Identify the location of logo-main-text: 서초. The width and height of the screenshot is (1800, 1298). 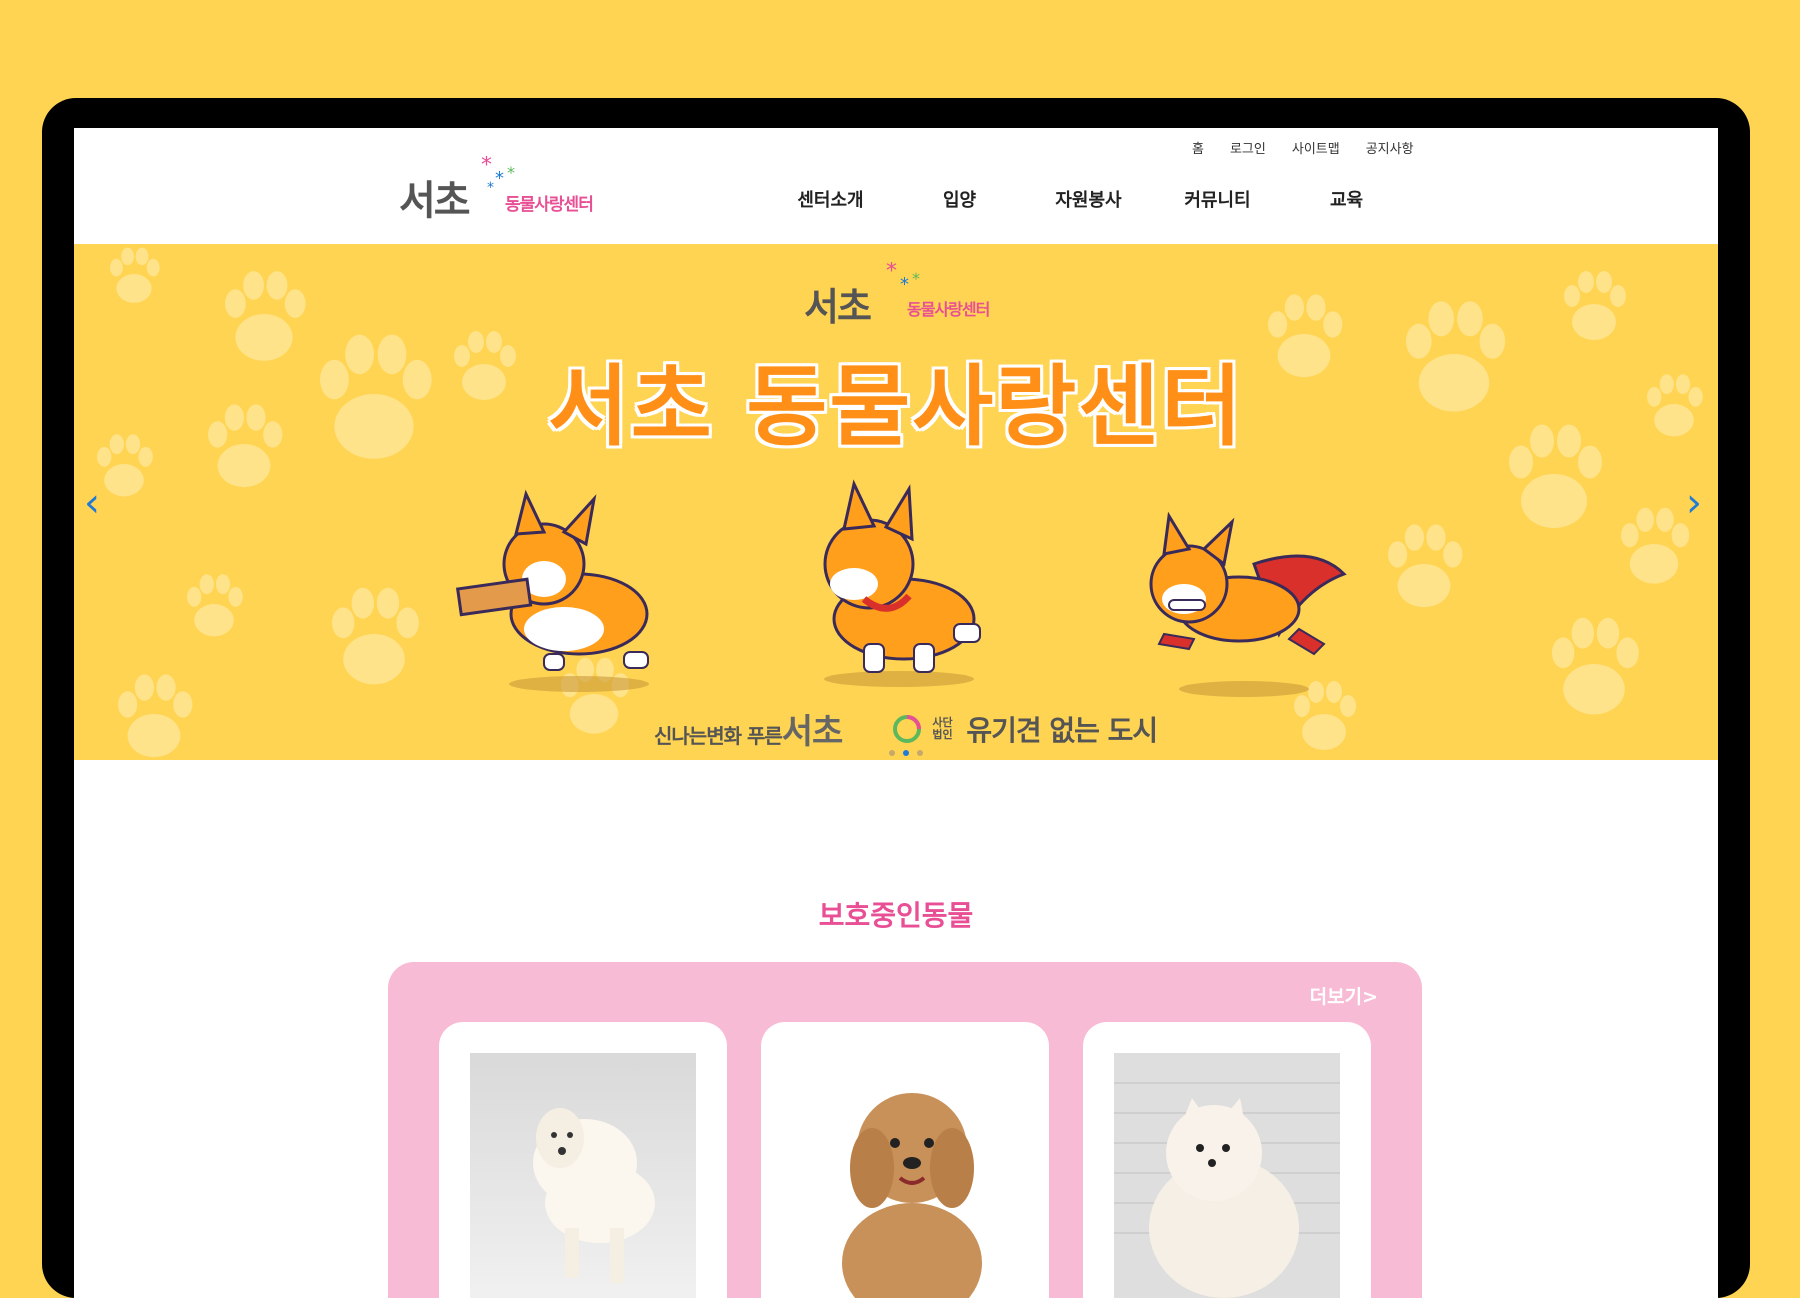
(435, 201).